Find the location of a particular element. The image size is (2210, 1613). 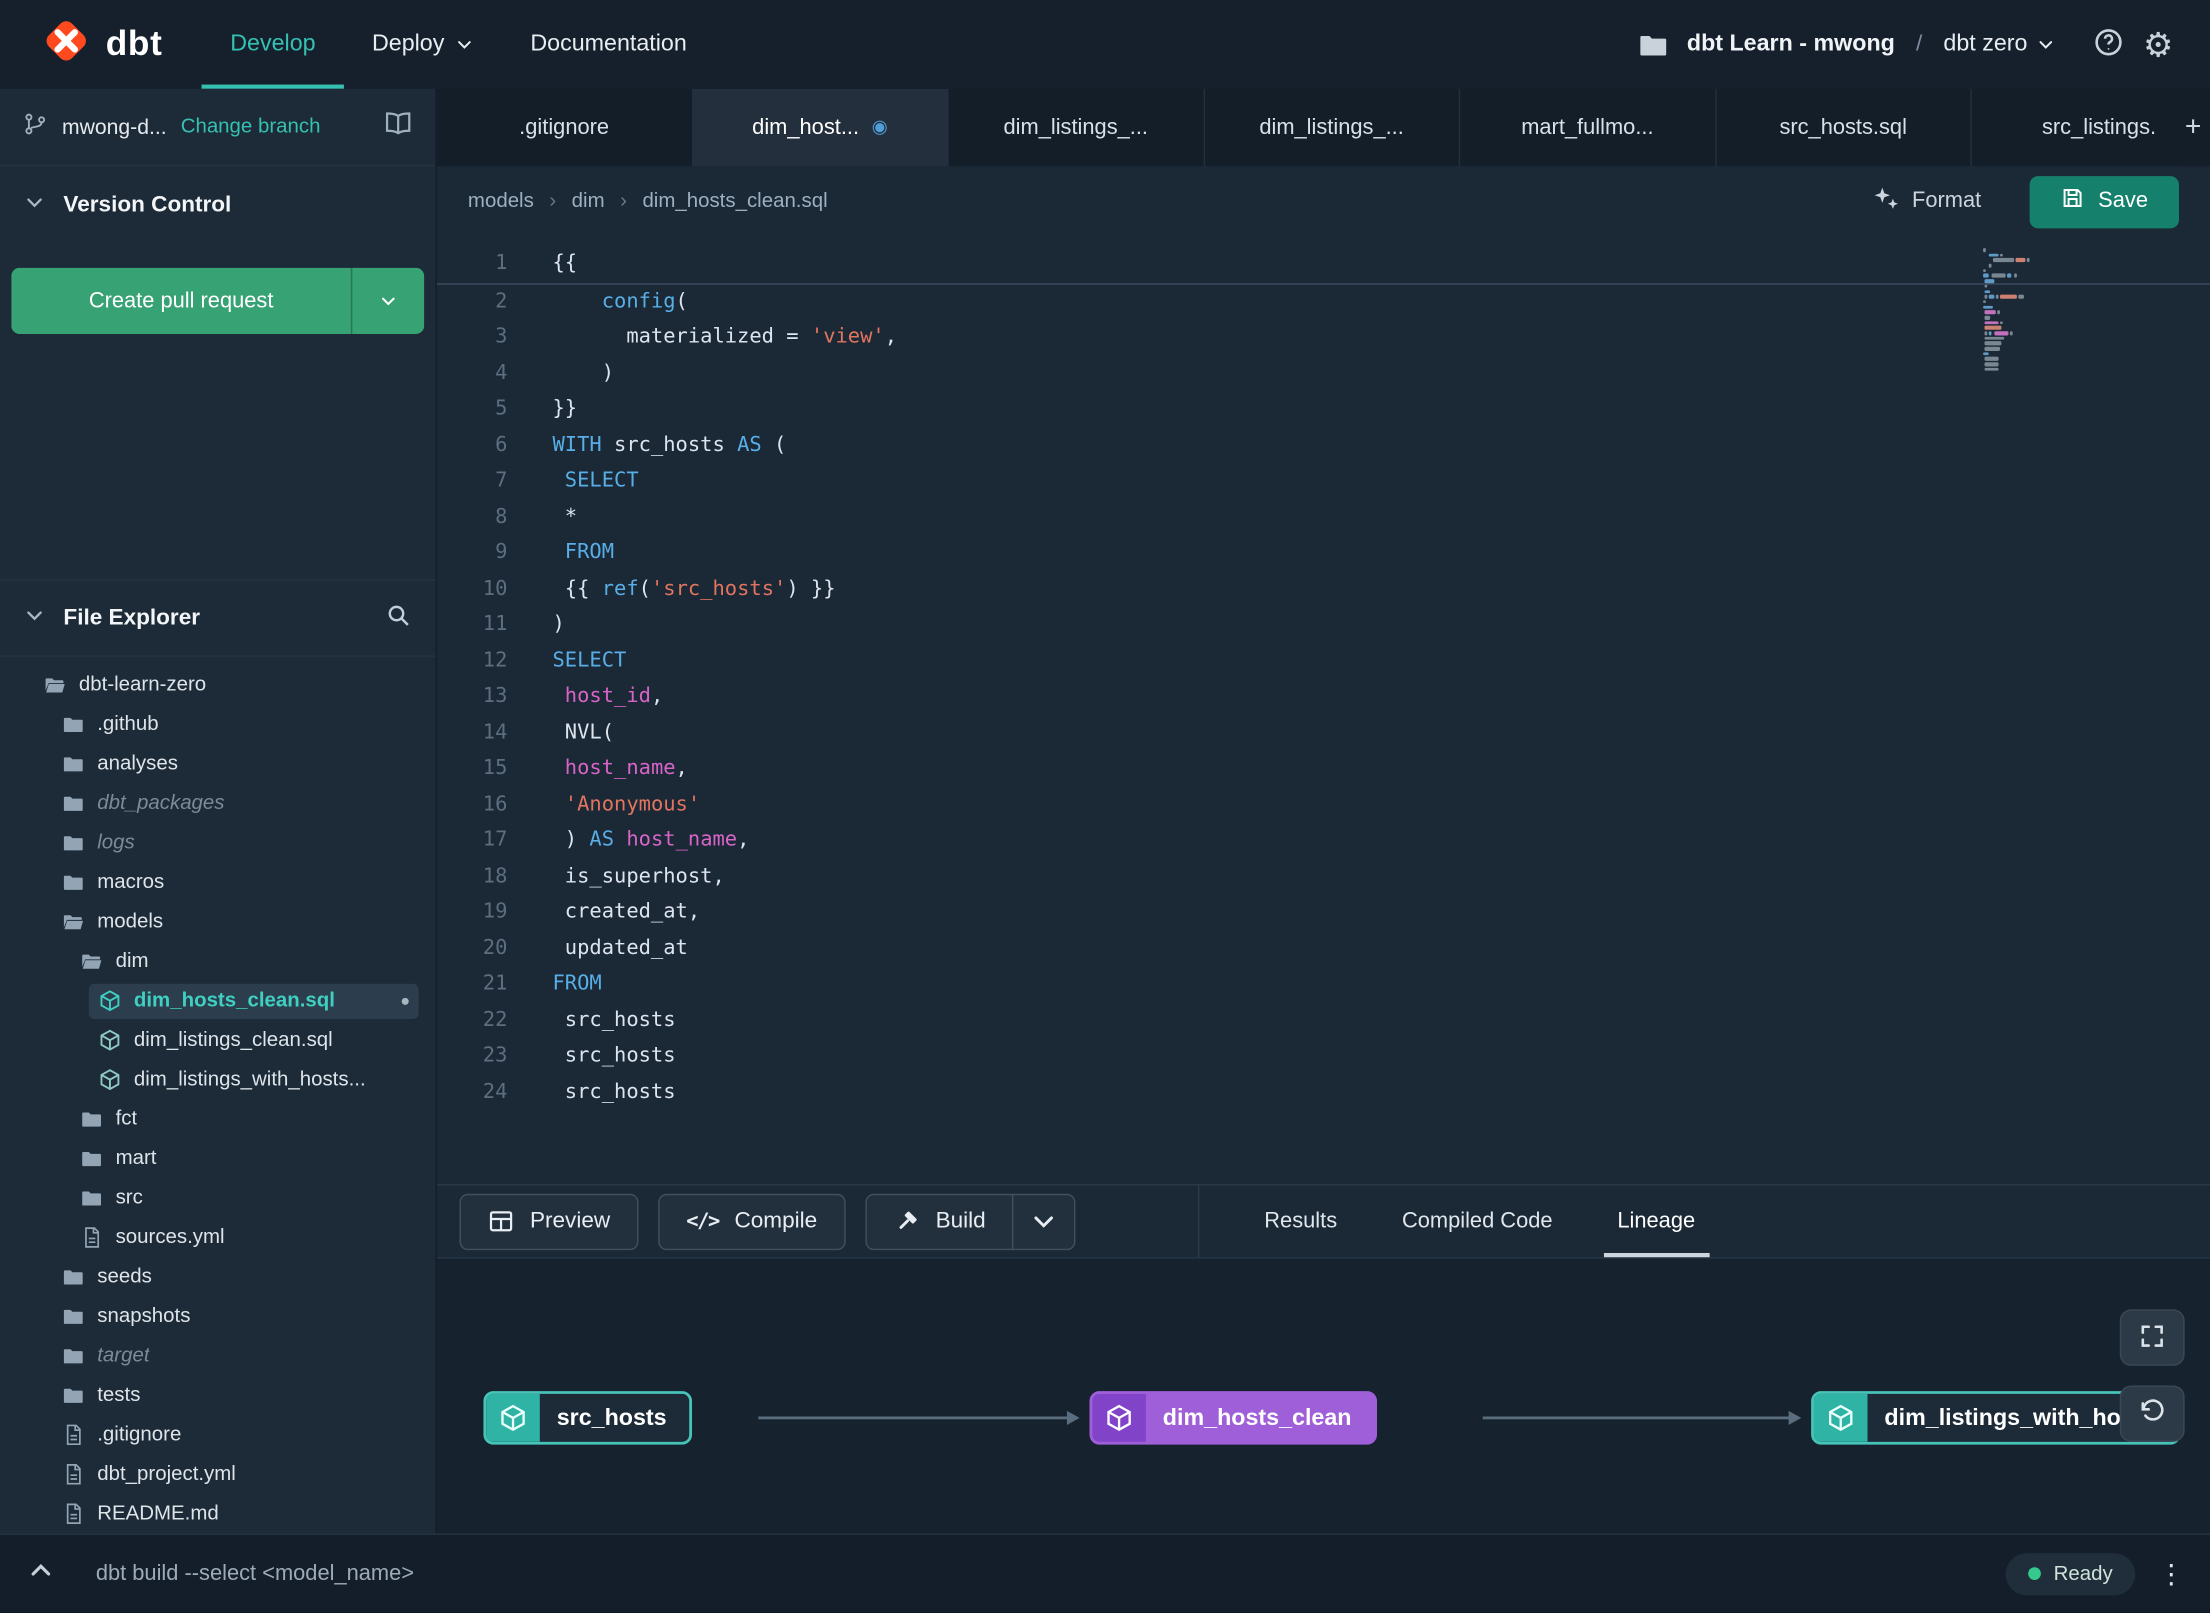

nav-item-develop: Develop is located at coordinates (273, 44).